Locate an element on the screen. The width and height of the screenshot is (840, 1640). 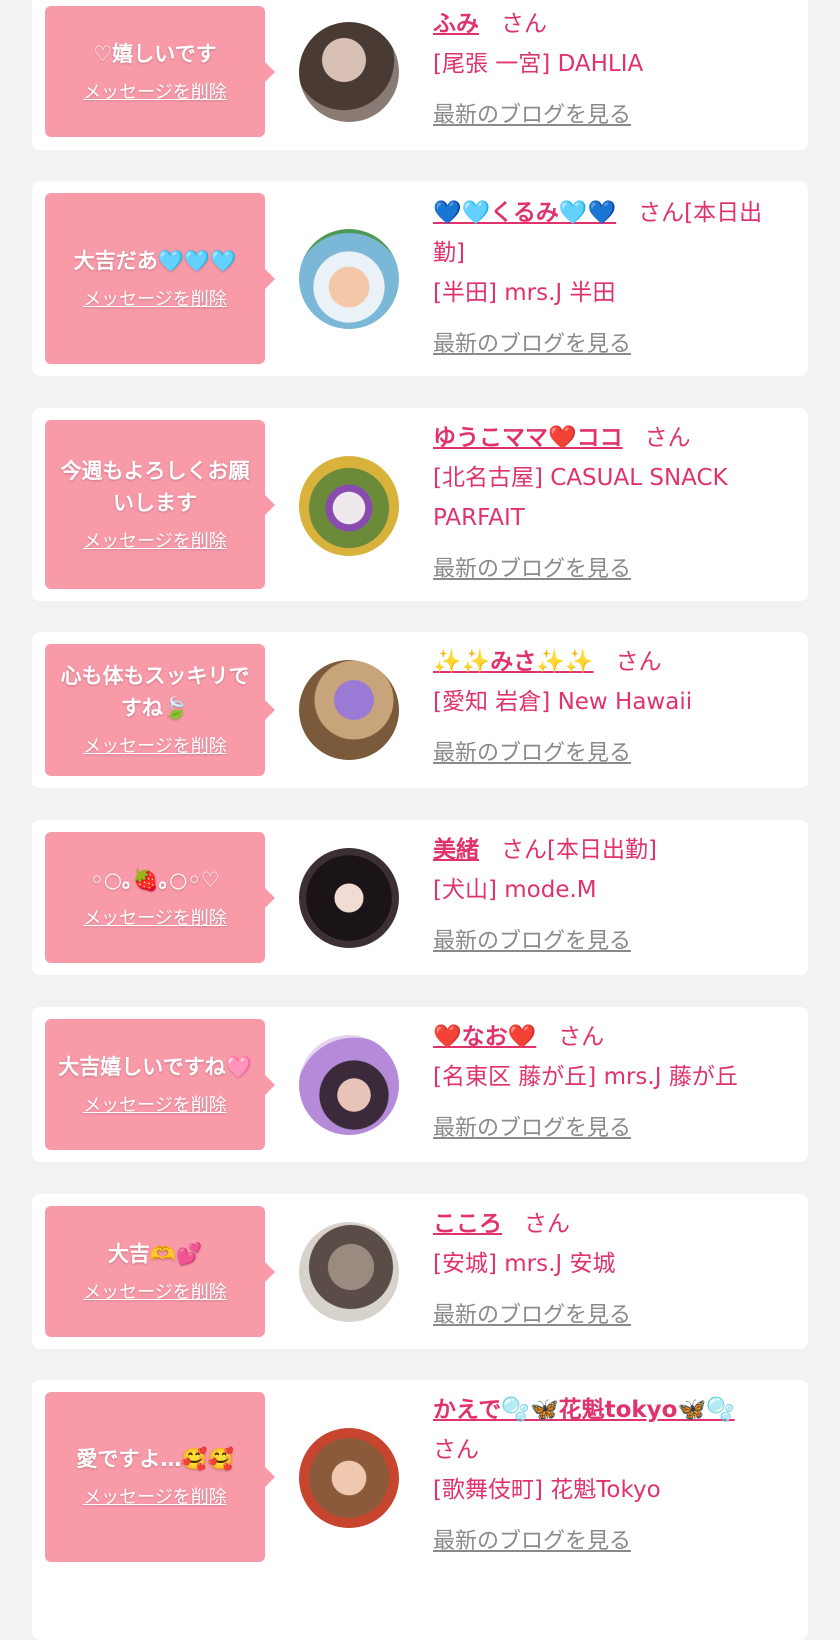
shop-label: [犬山] mode.M is located at coordinates (515, 890).